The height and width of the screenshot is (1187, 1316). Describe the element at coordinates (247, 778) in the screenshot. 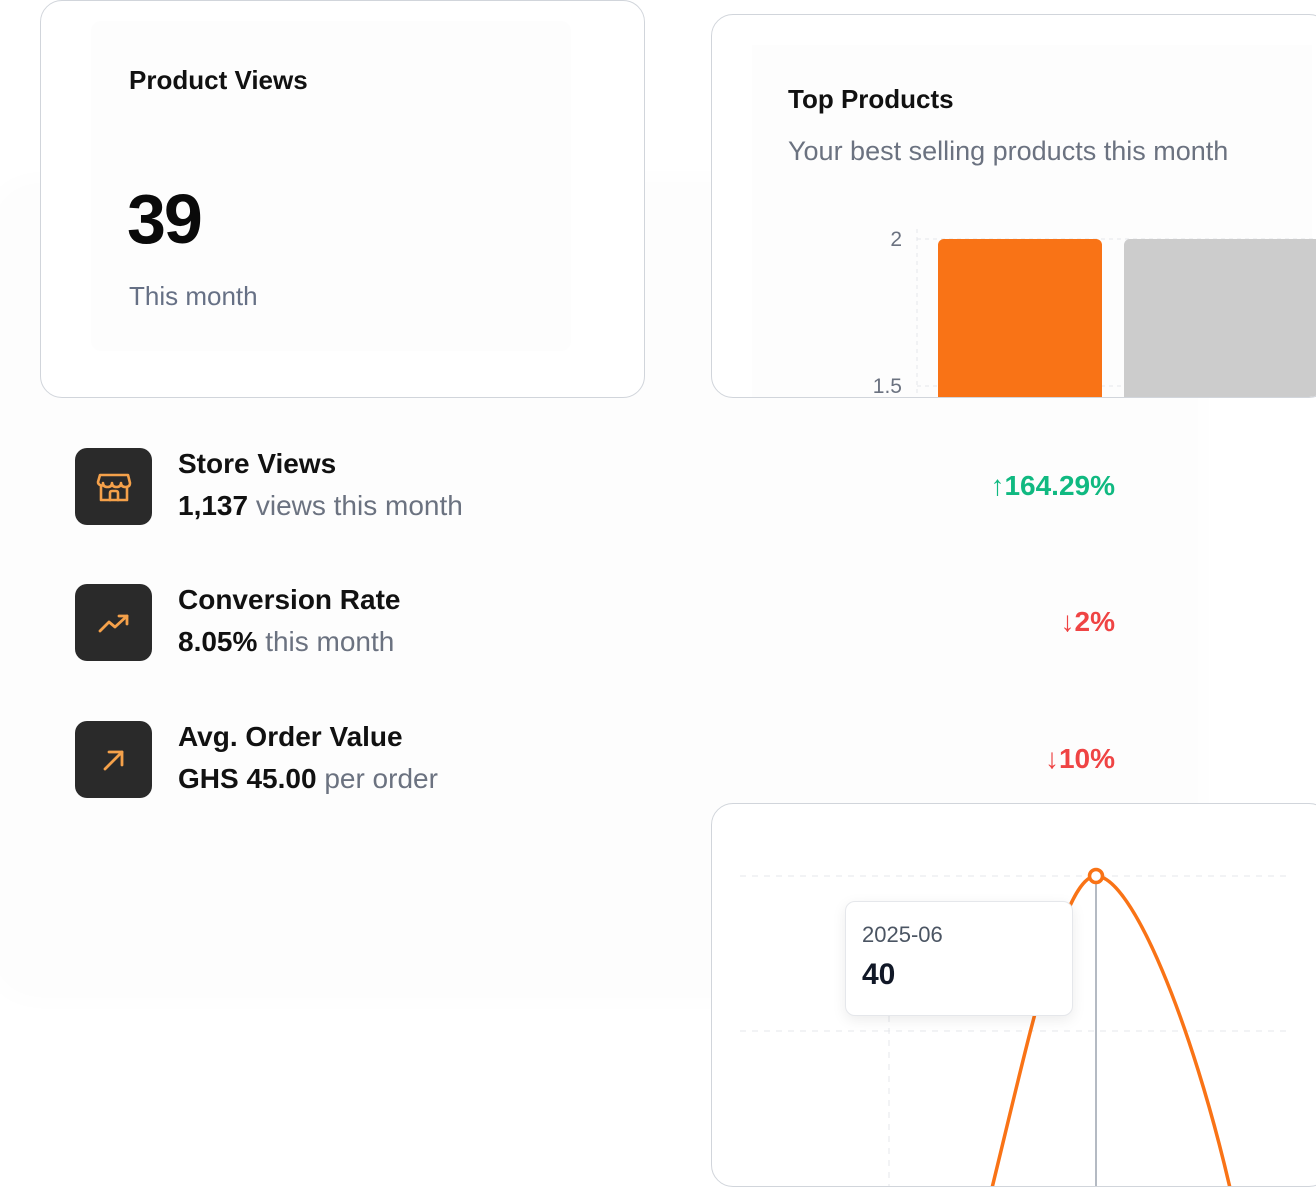

I see `metric-value: GHS 45.00` at that location.